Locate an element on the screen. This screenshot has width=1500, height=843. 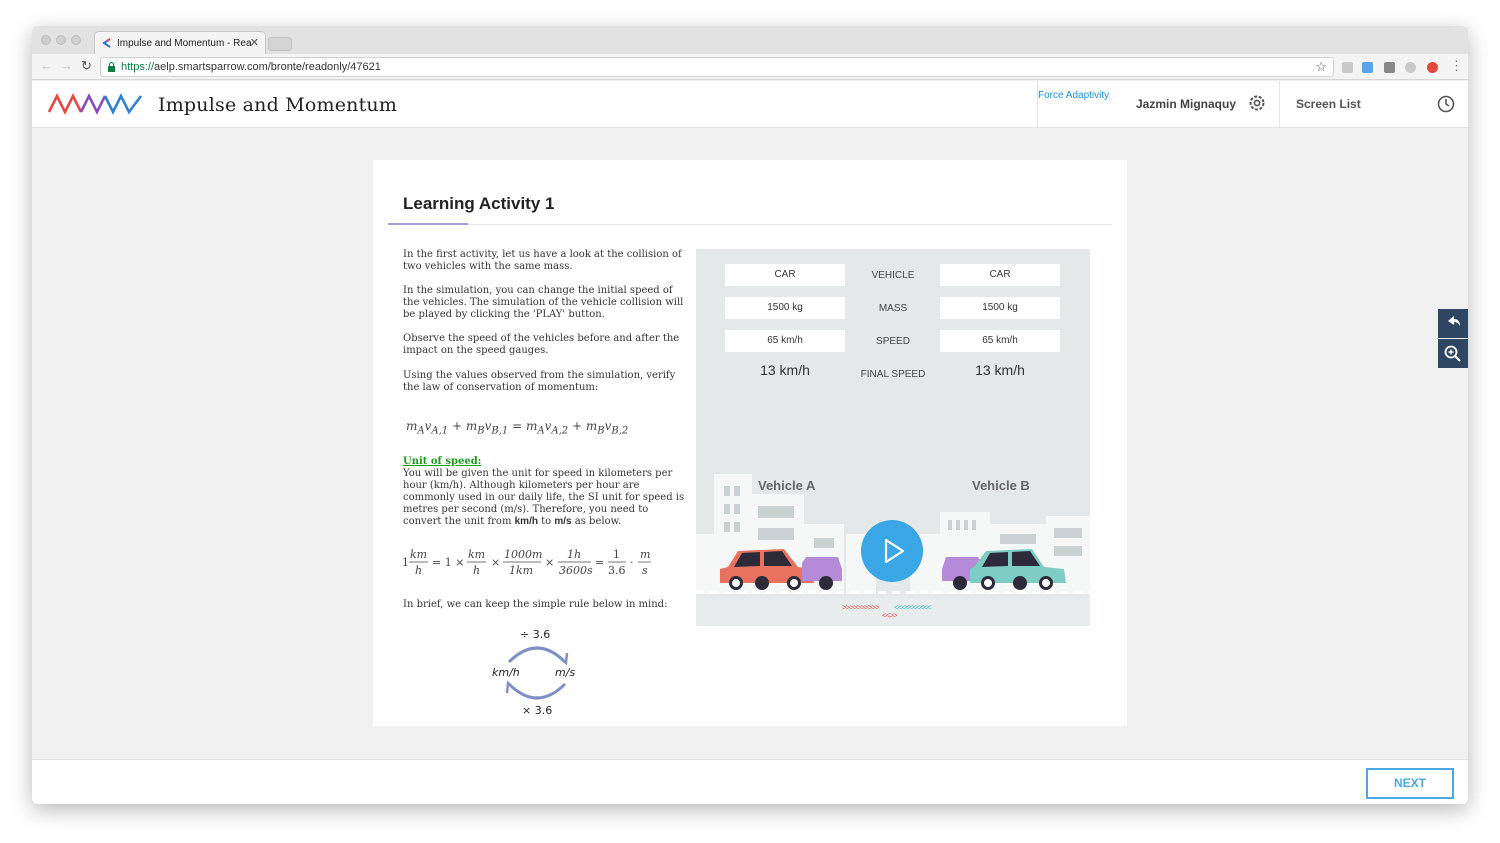
play-icon is located at coordinates (894, 551).